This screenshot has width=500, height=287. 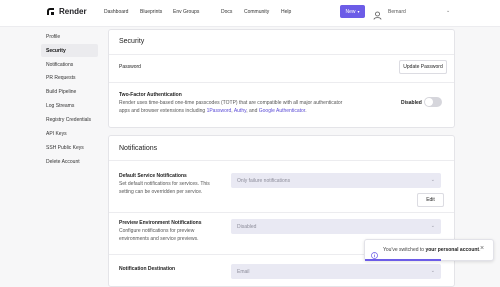 What do you see at coordinates (60, 78) in the screenshot?
I see `sidebar-item-pr-requests: PR Requests` at bounding box center [60, 78].